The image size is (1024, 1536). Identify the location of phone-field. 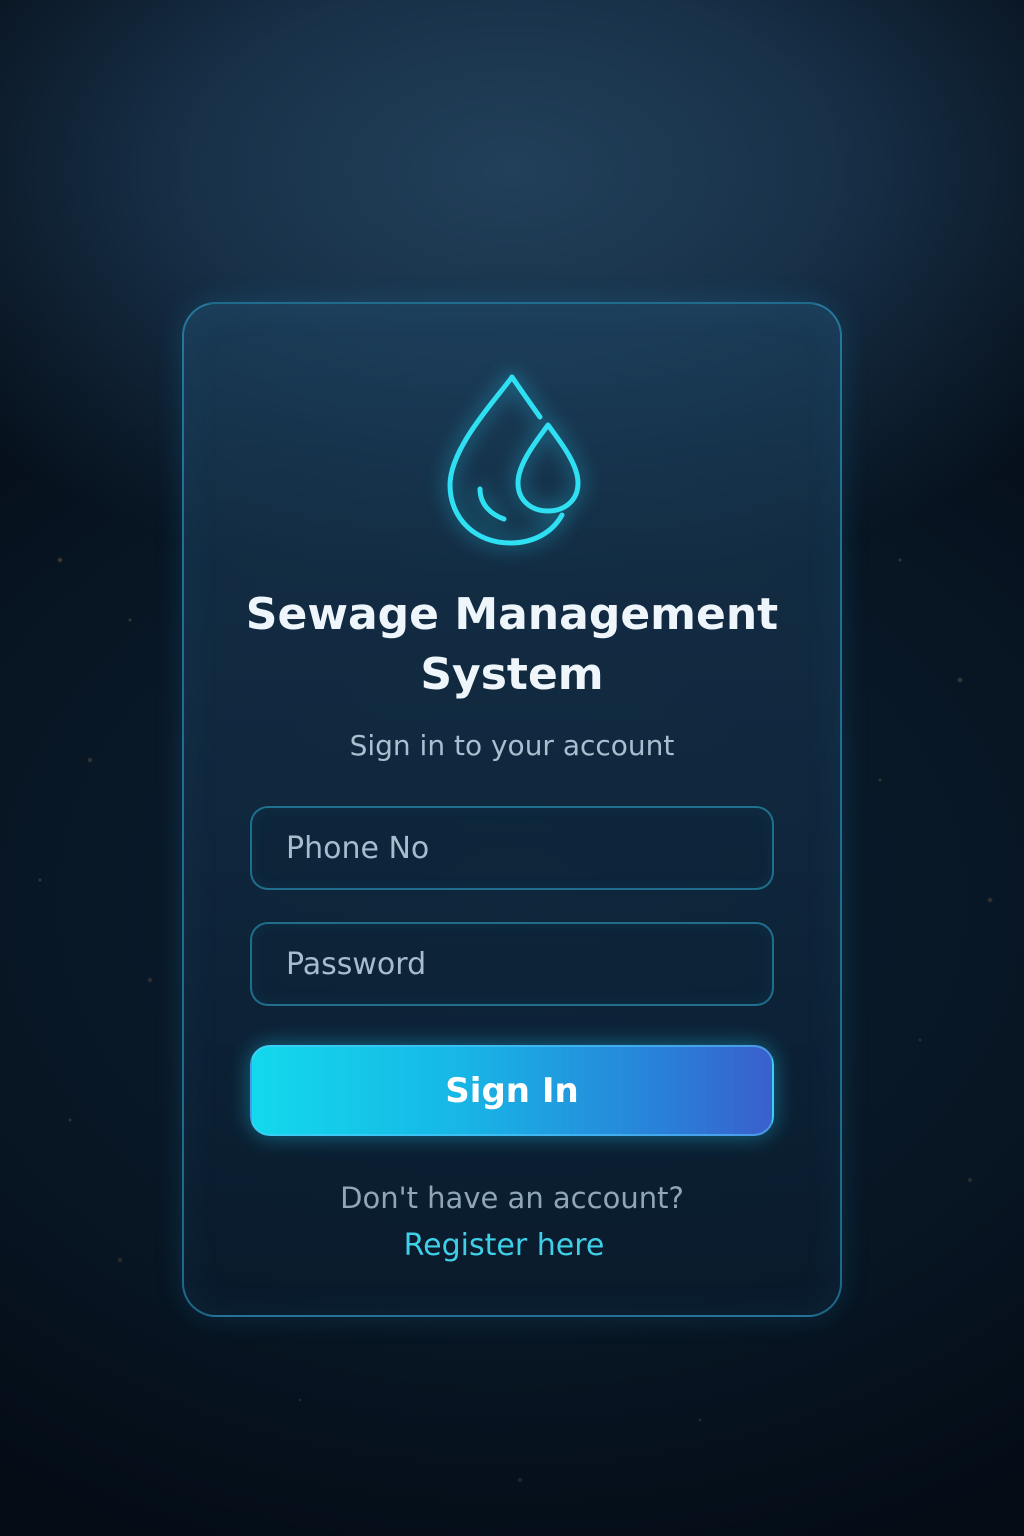
(512, 848).